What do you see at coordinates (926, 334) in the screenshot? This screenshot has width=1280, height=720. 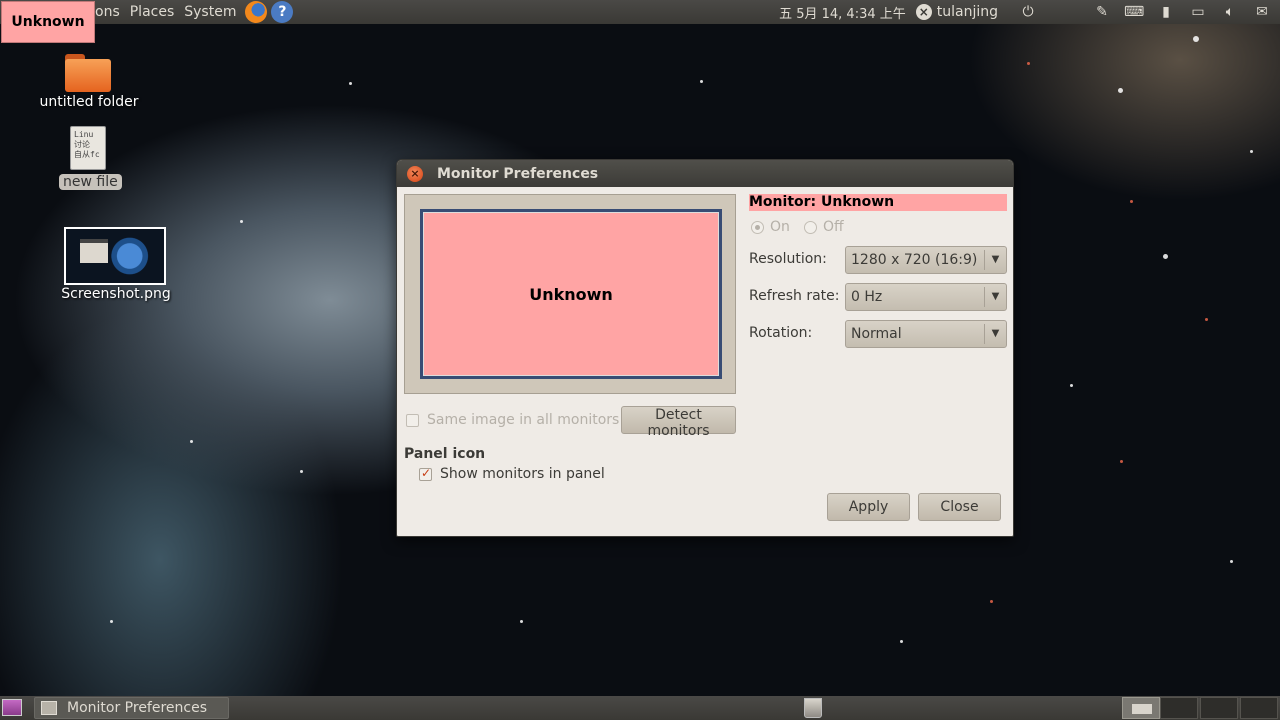 I see `rotation-combo: Normal ▼` at bounding box center [926, 334].